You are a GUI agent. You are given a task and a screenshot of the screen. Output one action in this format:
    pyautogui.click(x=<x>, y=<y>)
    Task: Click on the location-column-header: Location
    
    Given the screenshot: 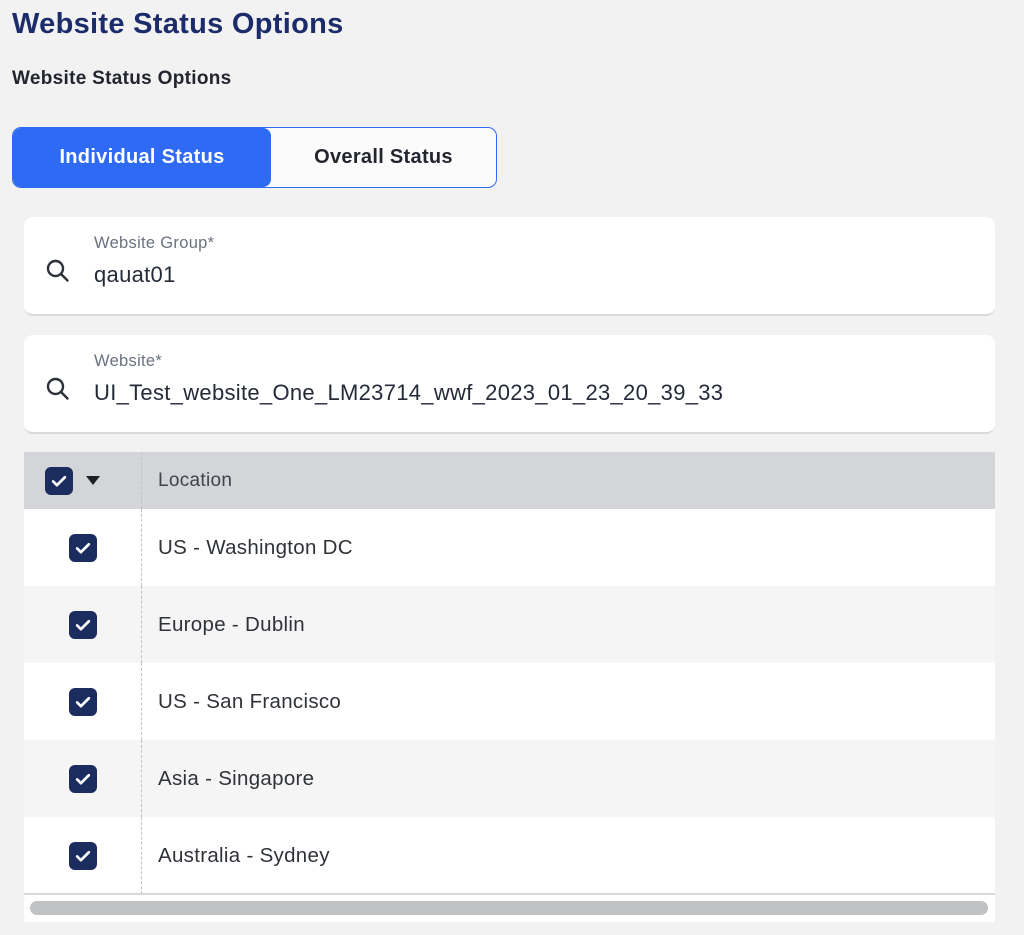 What is the action you would take?
    pyautogui.click(x=195, y=480)
    